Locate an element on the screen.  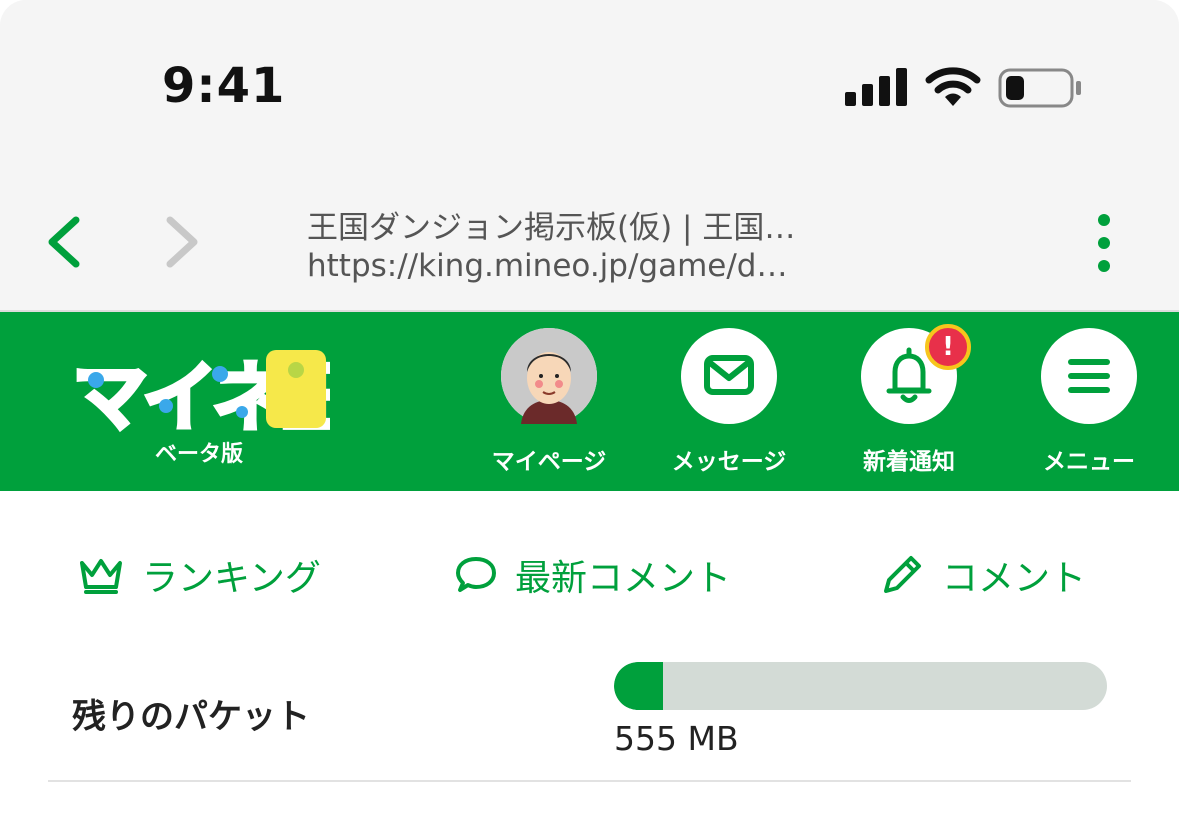
packet-progress-fill is located at coordinates (639, 686).